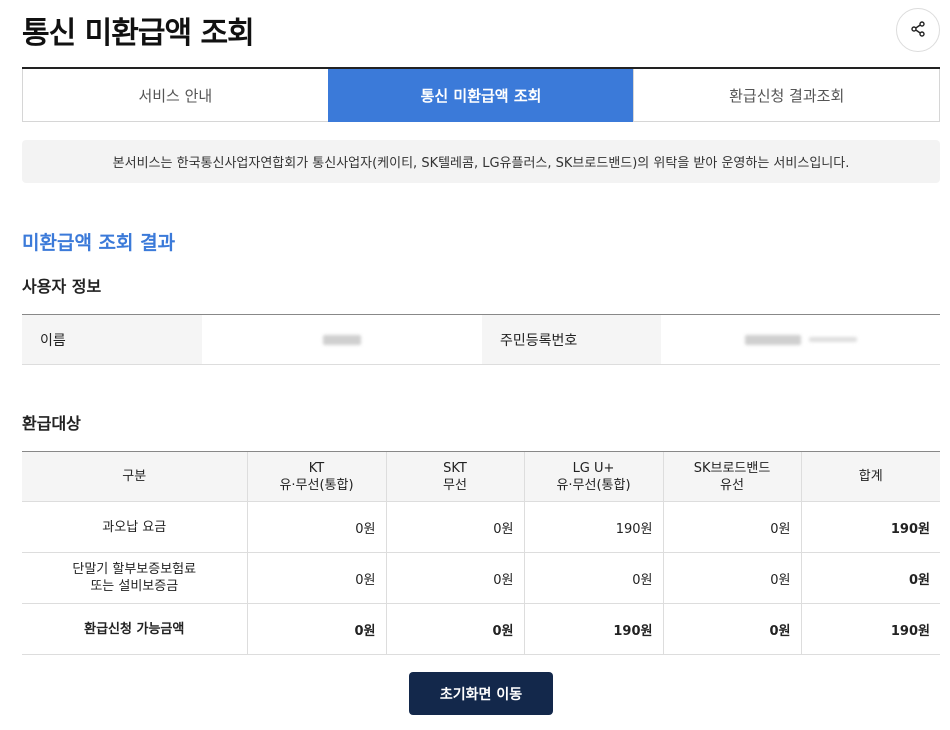  I want to click on row-label: 과오납 요금, so click(134, 527).